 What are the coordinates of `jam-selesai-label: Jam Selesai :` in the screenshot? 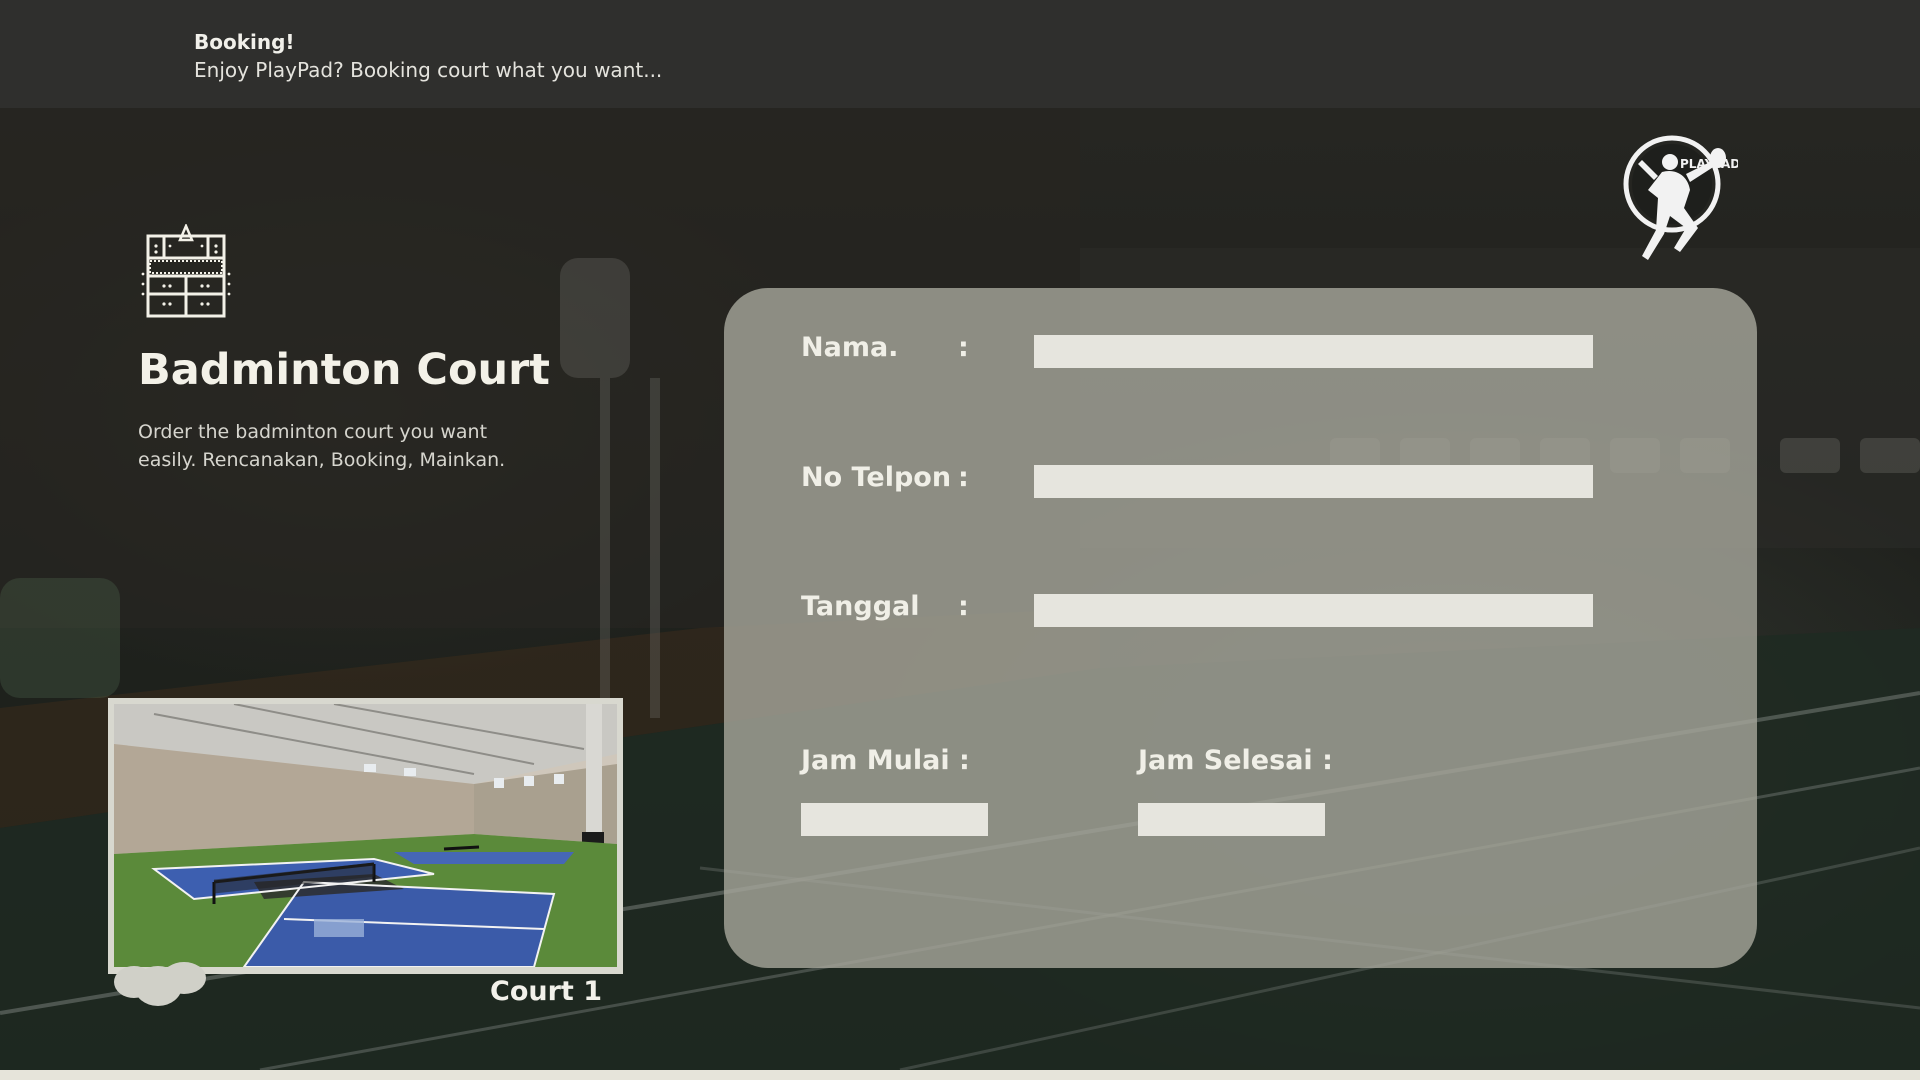 It's located at (1235, 760).